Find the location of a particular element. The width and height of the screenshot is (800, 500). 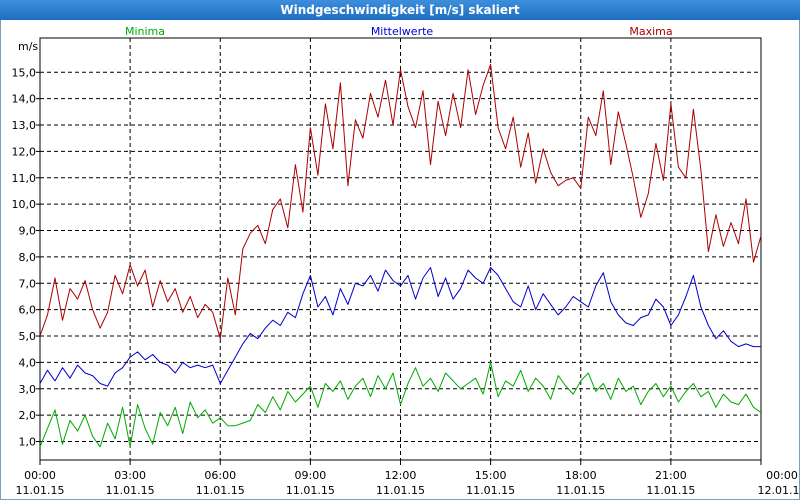

y-tick-label: 11,0 is located at coordinates (24, 178).